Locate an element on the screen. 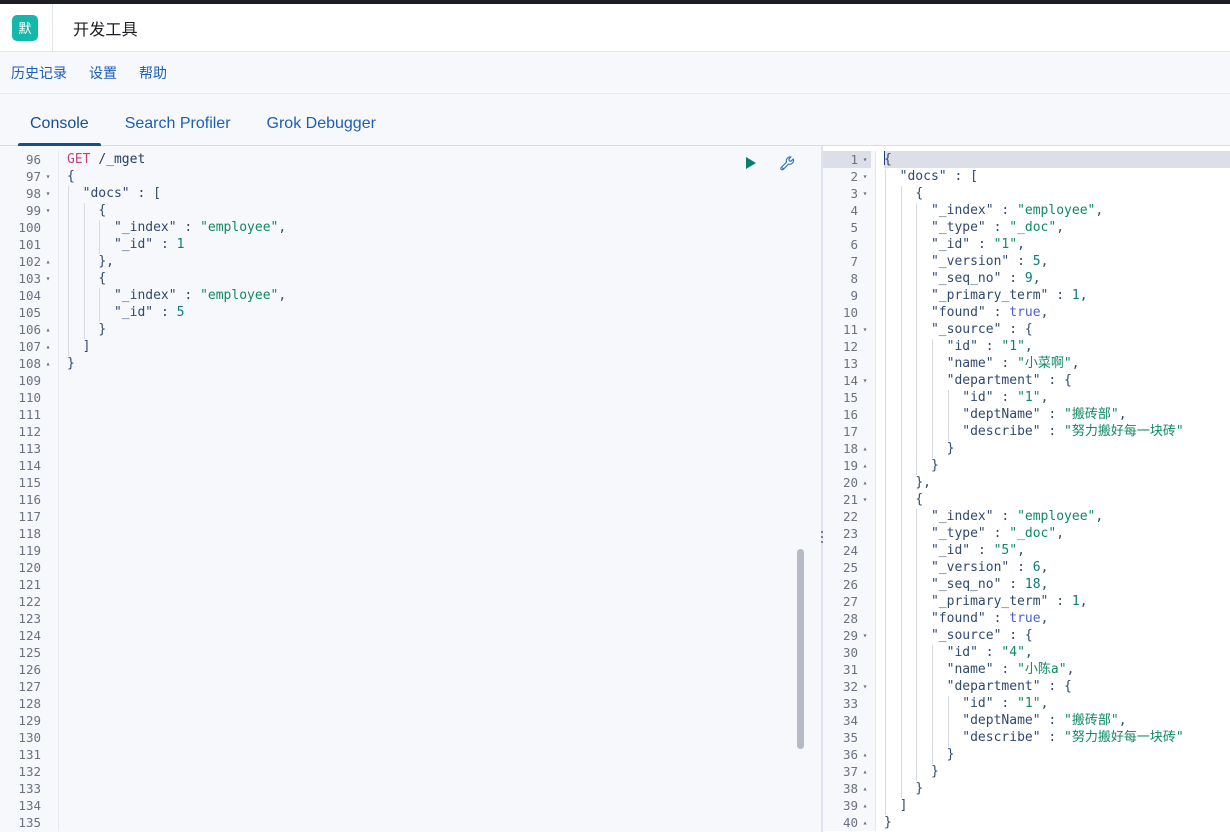 This screenshot has width=1230, height=832. pane-resize-handle is located at coordinates (822, 537).